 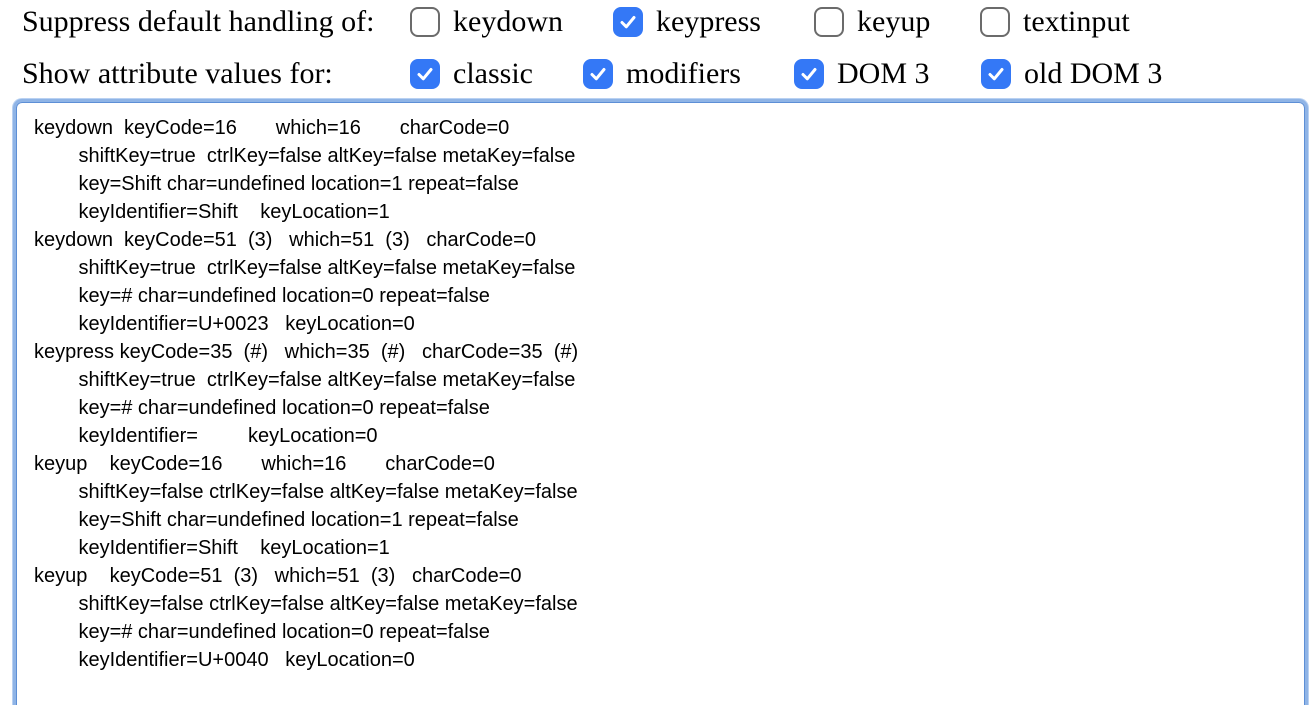 What do you see at coordinates (425, 22) in the screenshot?
I see `suppress-keydown-checkbox` at bounding box center [425, 22].